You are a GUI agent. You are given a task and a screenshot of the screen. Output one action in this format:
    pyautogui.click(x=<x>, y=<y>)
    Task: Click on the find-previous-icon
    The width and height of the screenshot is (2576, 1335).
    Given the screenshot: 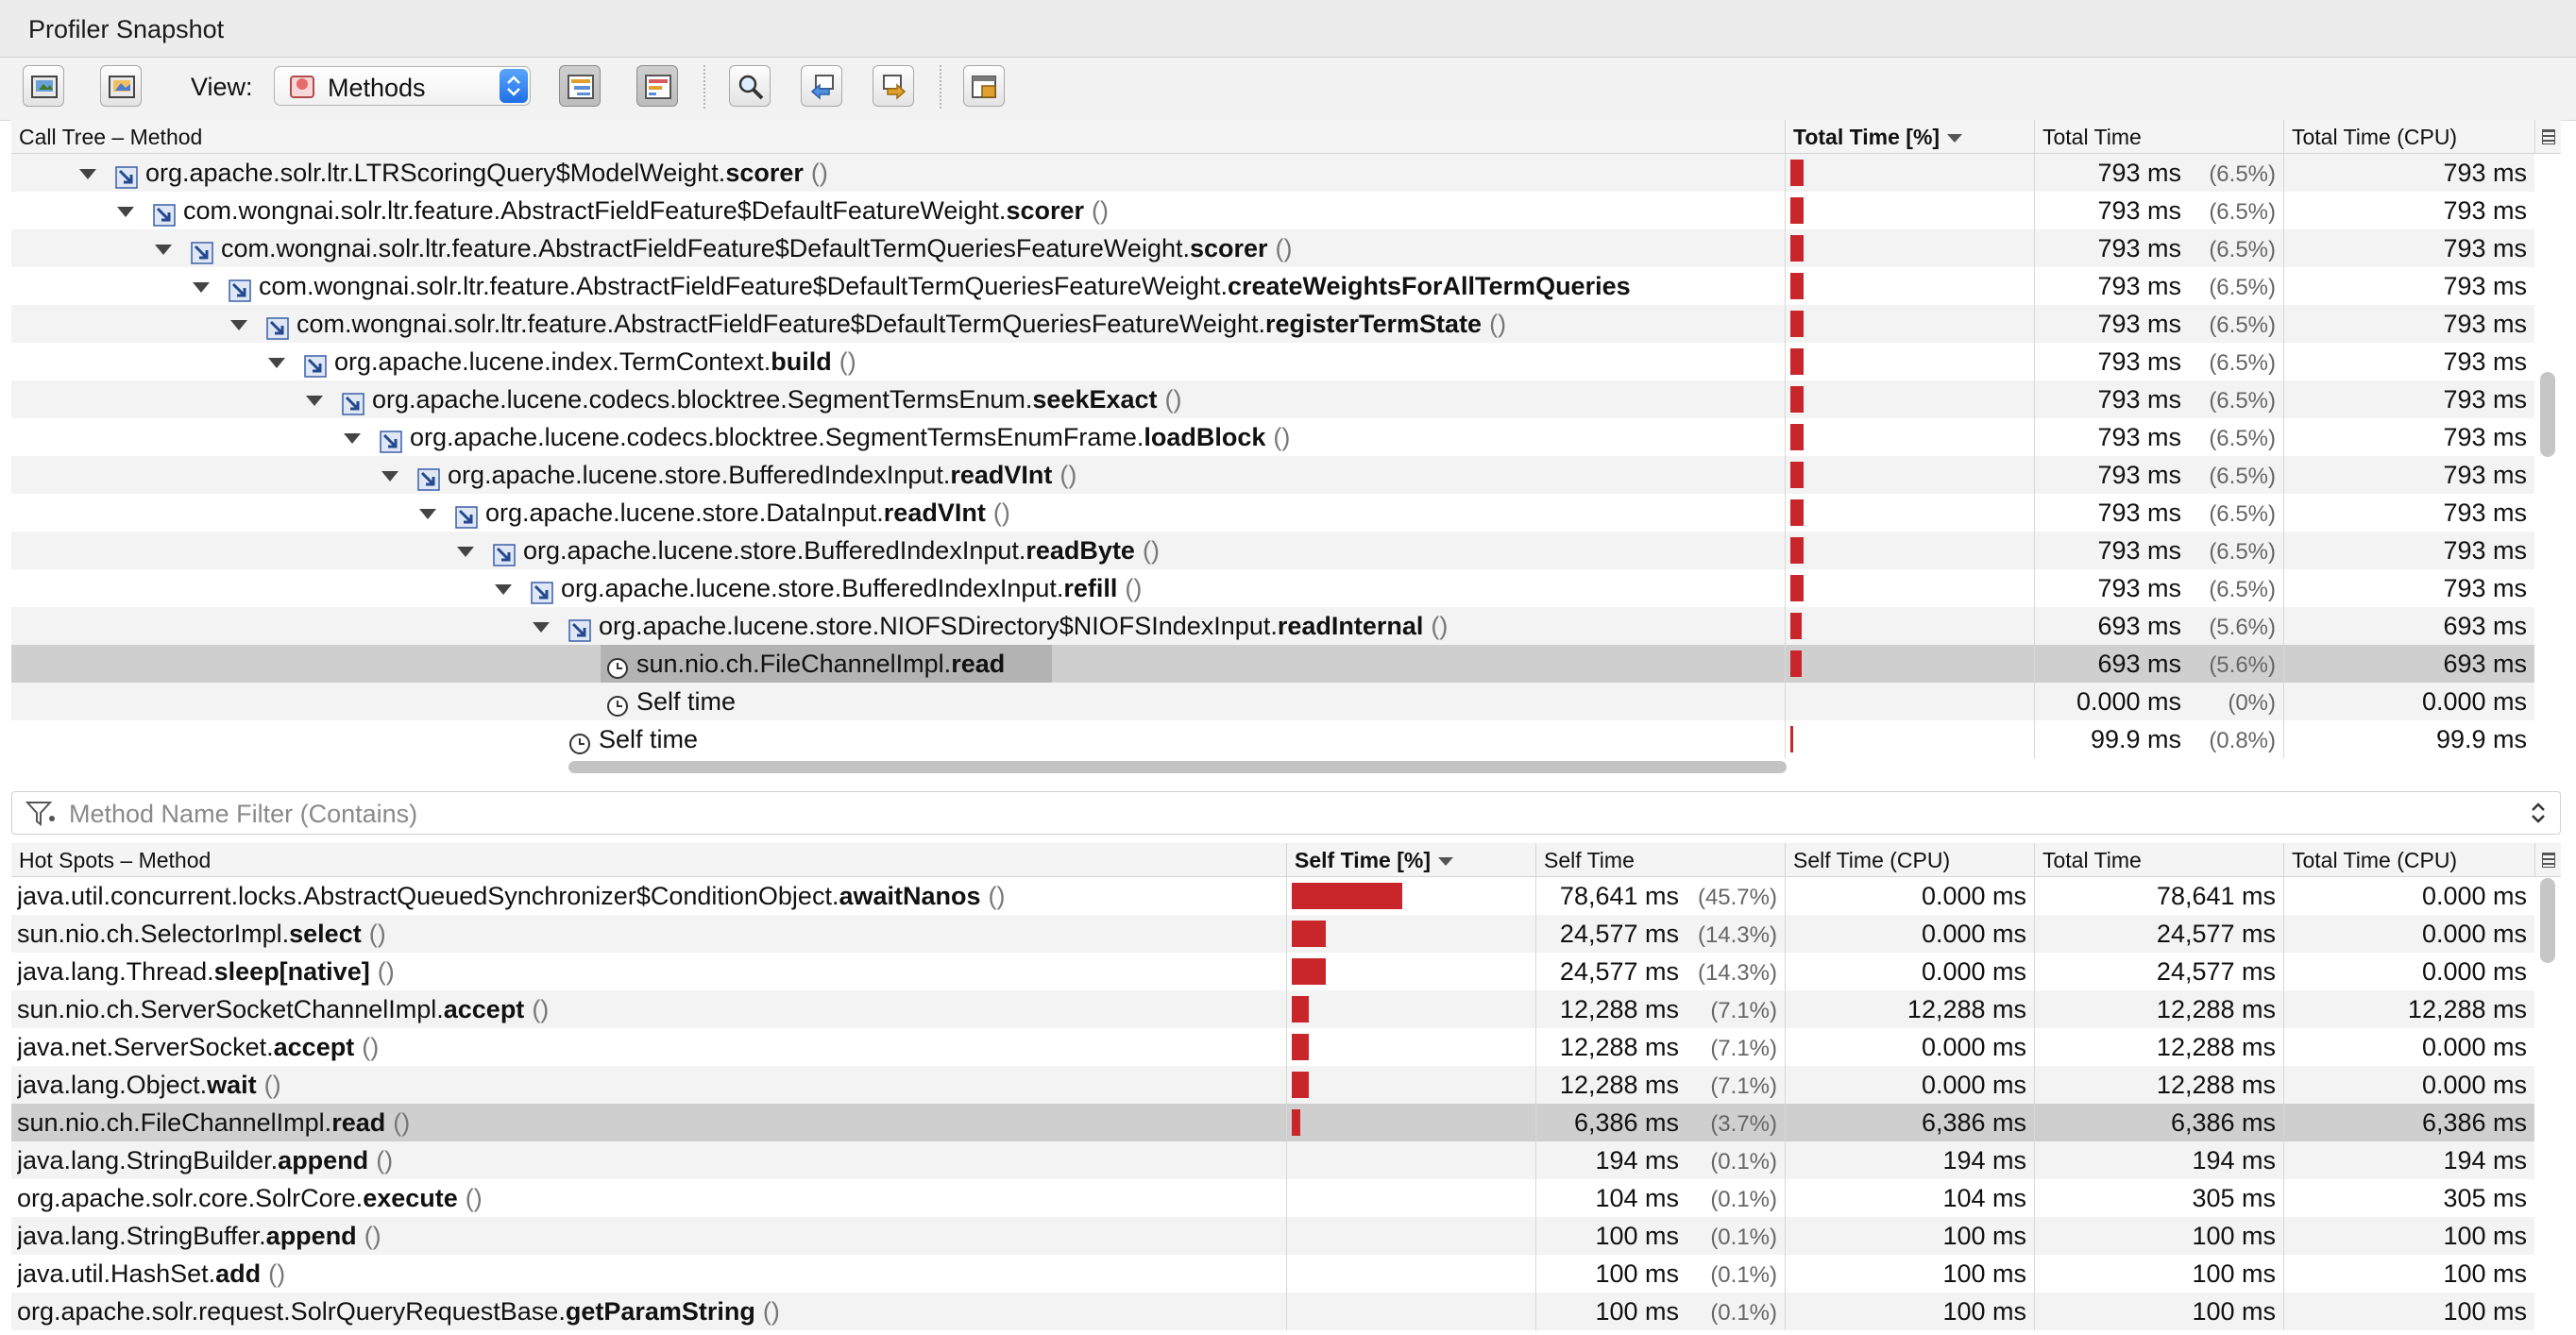 What is the action you would take?
    pyautogui.click(x=822, y=87)
    